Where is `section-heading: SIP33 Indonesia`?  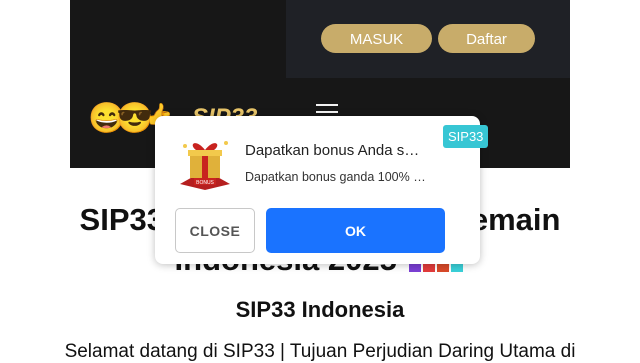
section-heading: SIP33 Indonesia is located at coordinates (320, 309).